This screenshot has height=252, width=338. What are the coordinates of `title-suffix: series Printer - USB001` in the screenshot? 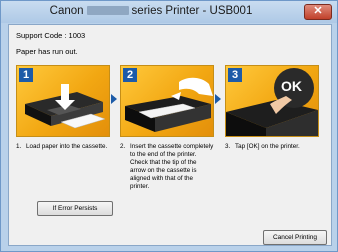 It's located at (192, 11).